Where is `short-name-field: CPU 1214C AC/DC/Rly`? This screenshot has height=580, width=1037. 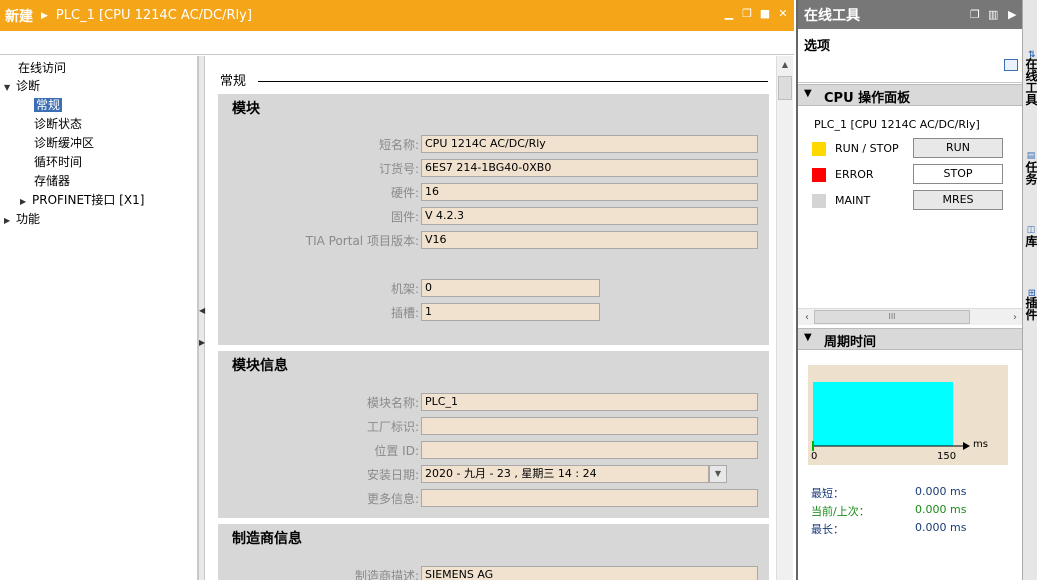 short-name-field: CPU 1214C AC/DC/Rly is located at coordinates (589, 144).